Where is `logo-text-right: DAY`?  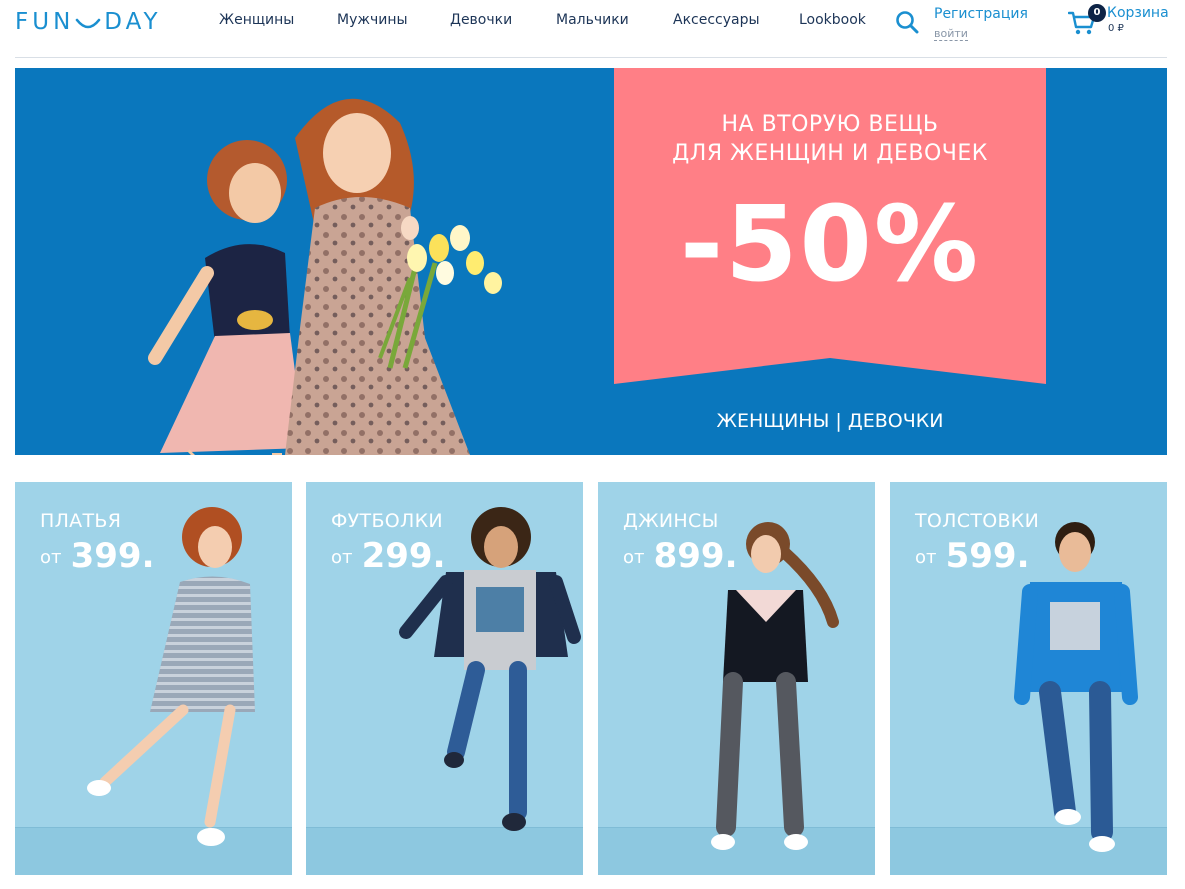 logo-text-right: DAY is located at coordinates (133, 22).